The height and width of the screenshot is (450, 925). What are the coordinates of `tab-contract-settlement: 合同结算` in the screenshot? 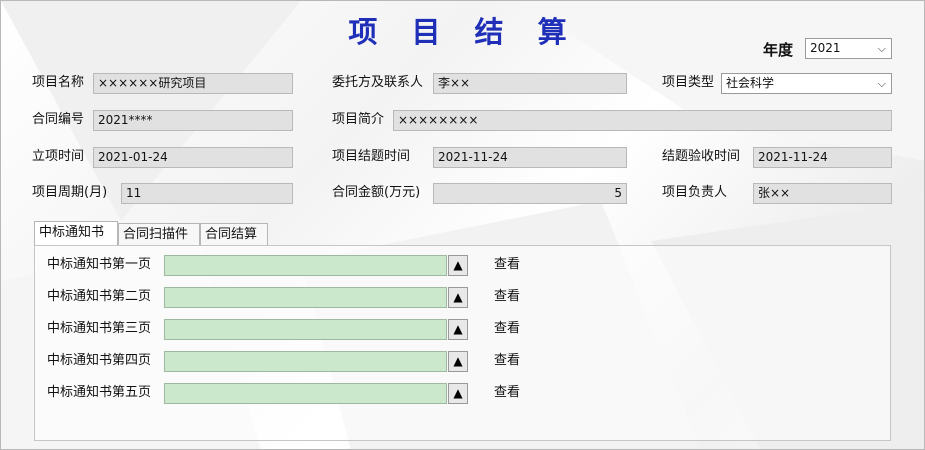 It's located at (234, 234).